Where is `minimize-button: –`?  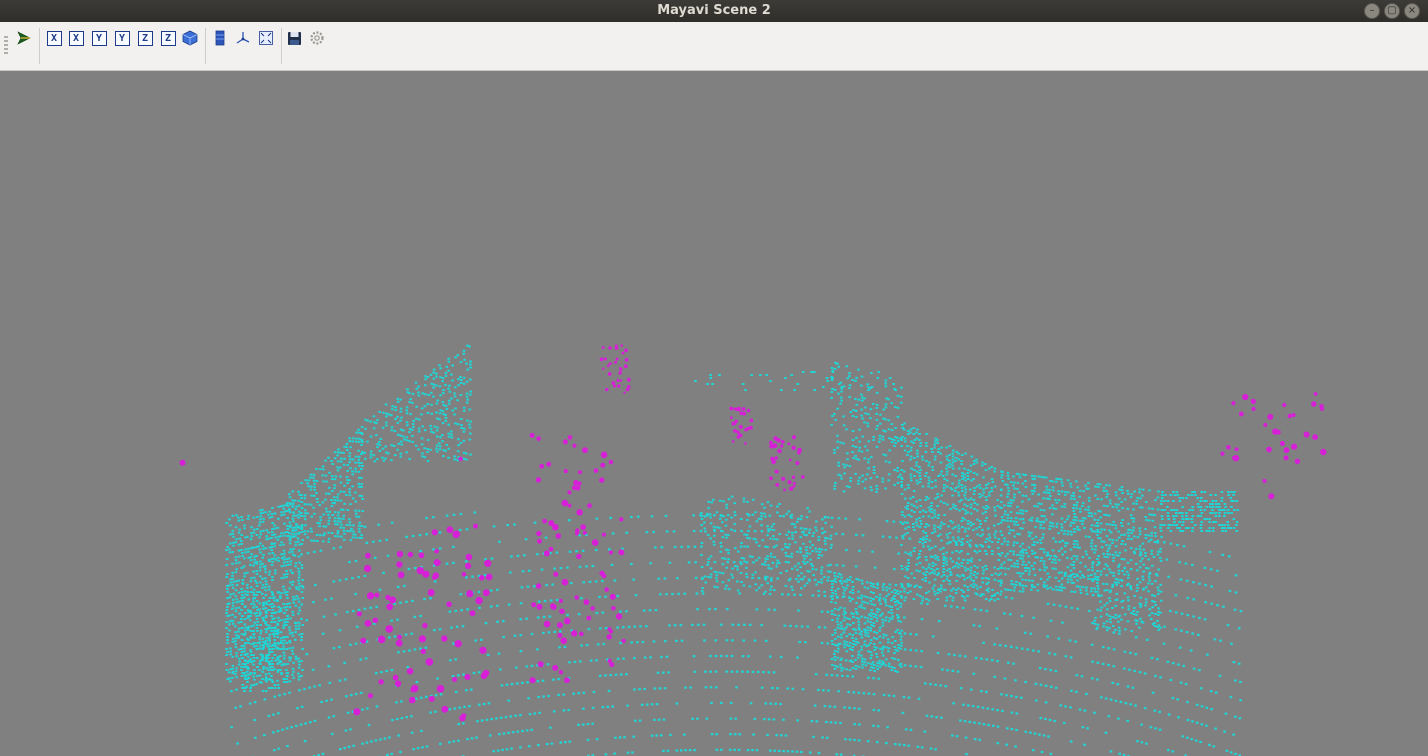
minimize-button: – is located at coordinates (1372, 11).